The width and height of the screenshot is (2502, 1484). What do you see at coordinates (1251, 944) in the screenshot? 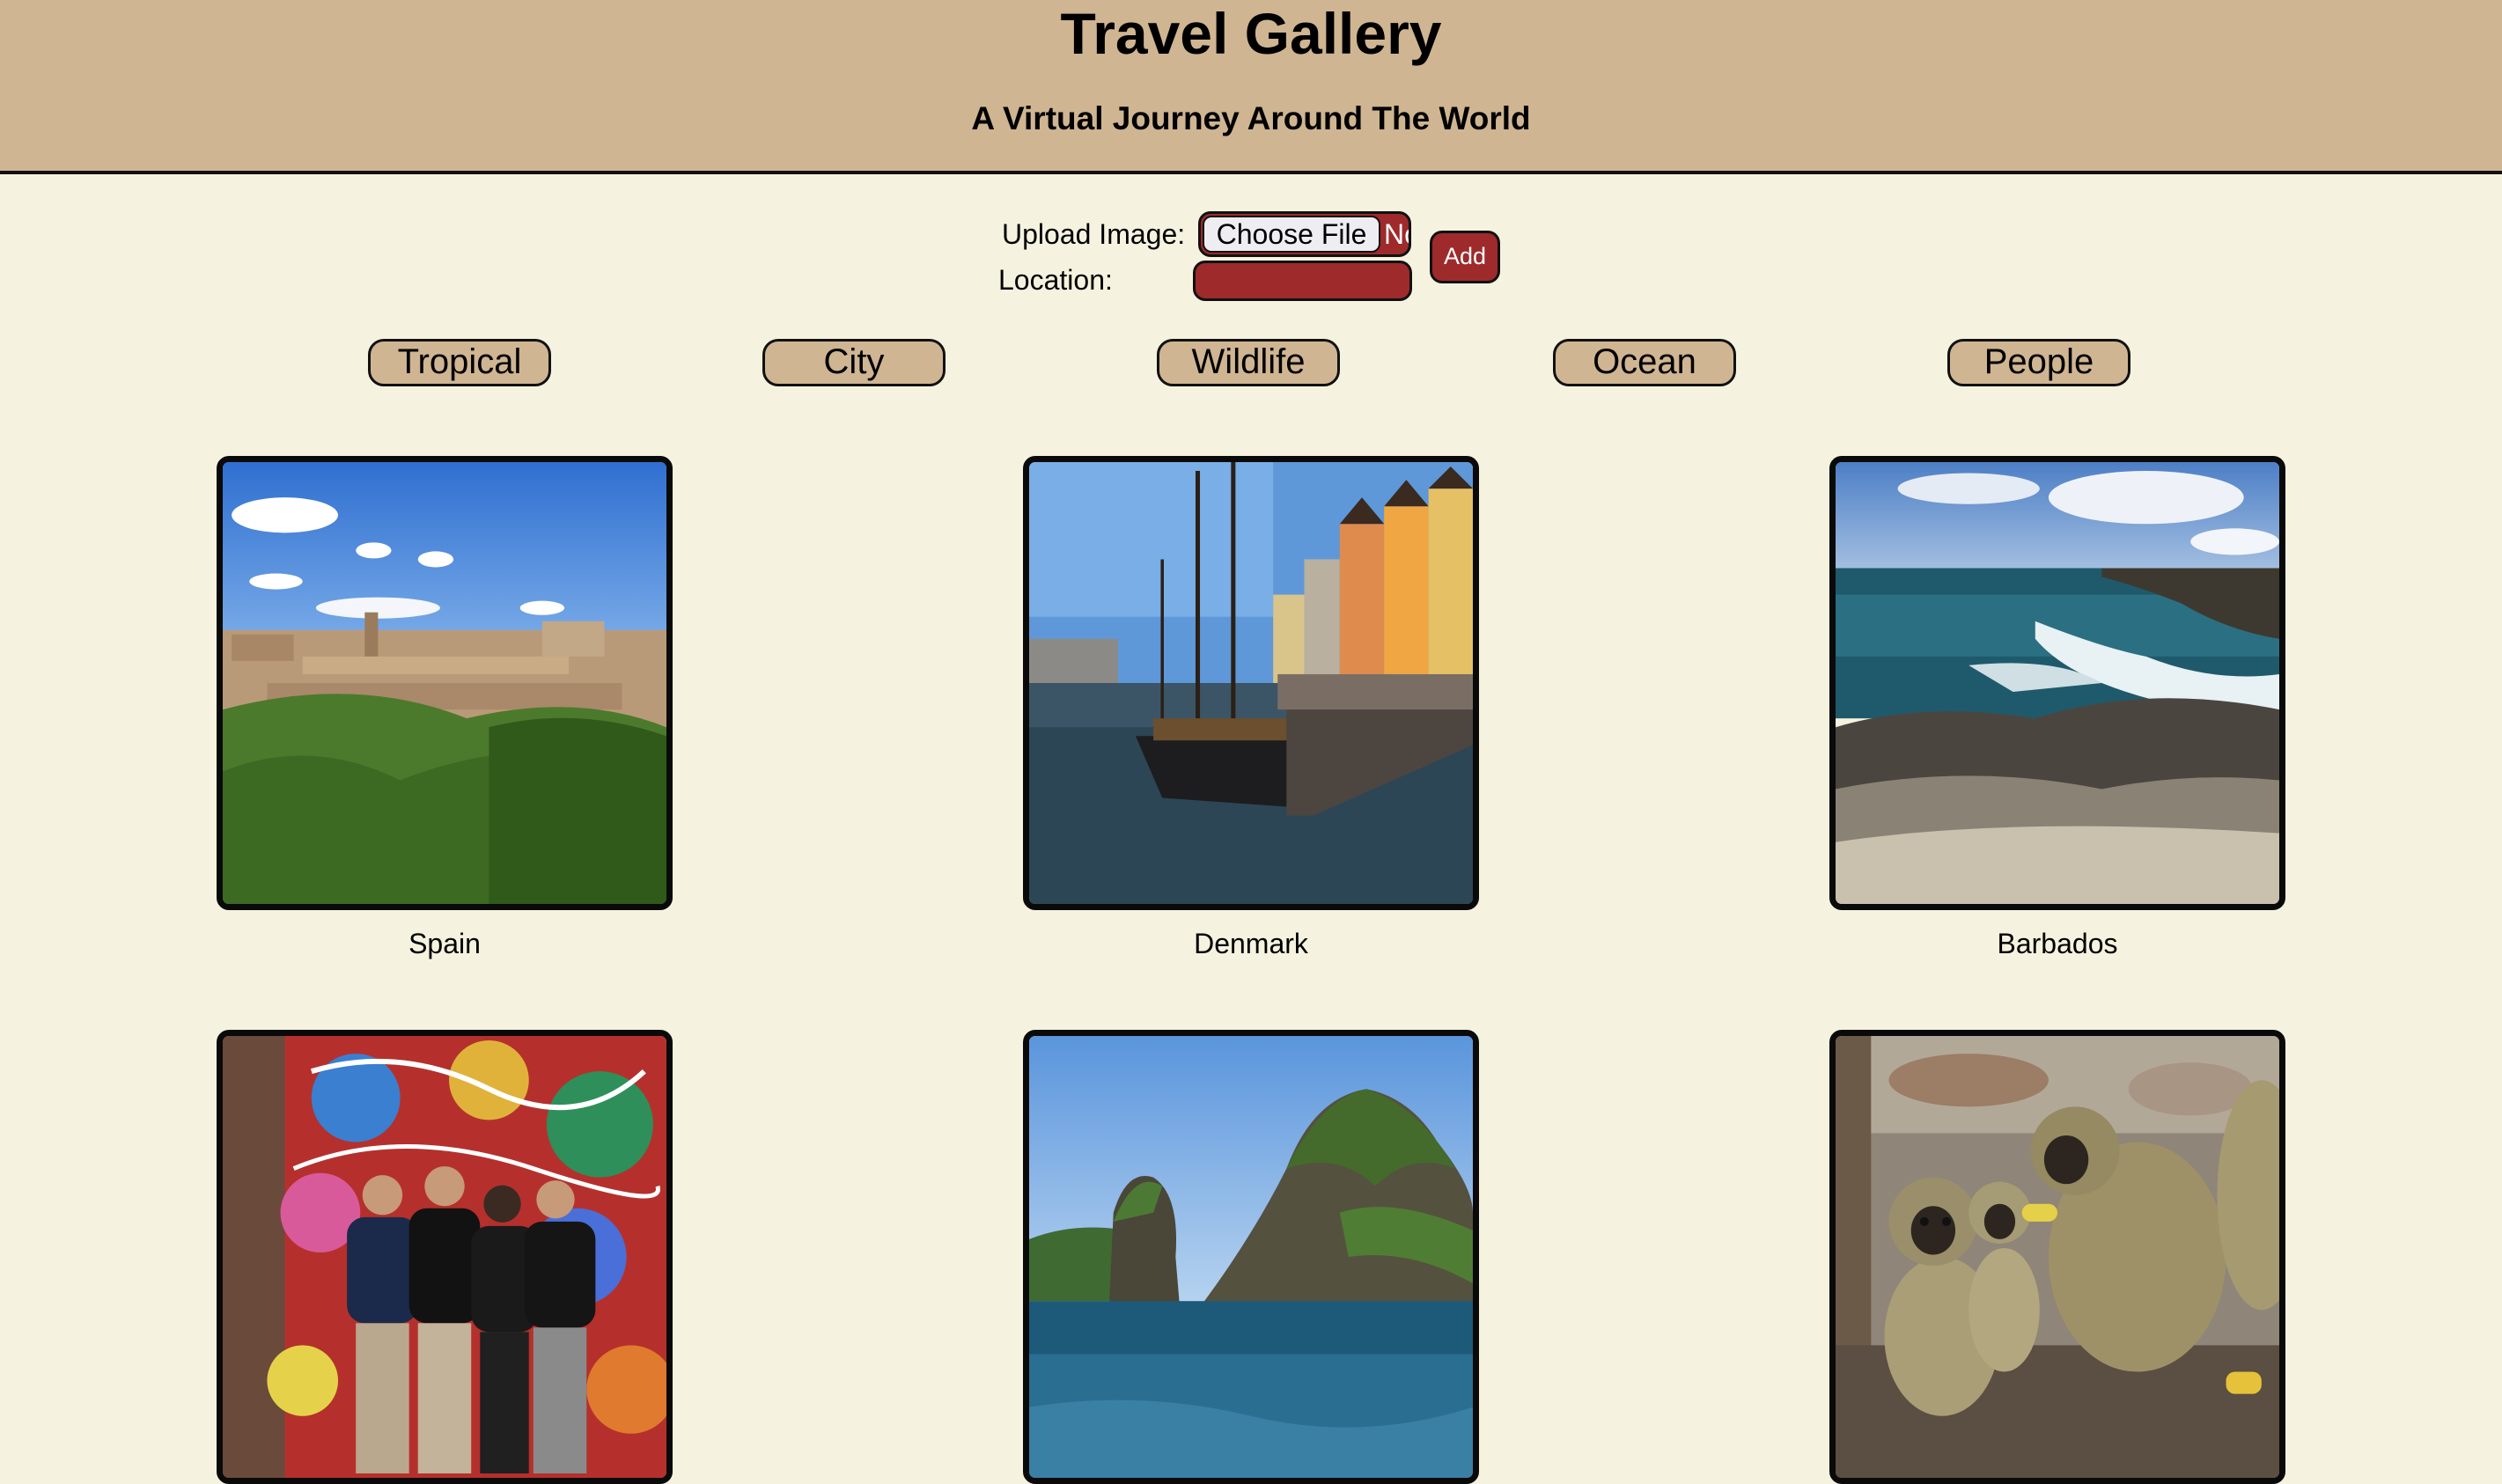
I see `photo-caption: Denmark` at bounding box center [1251, 944].